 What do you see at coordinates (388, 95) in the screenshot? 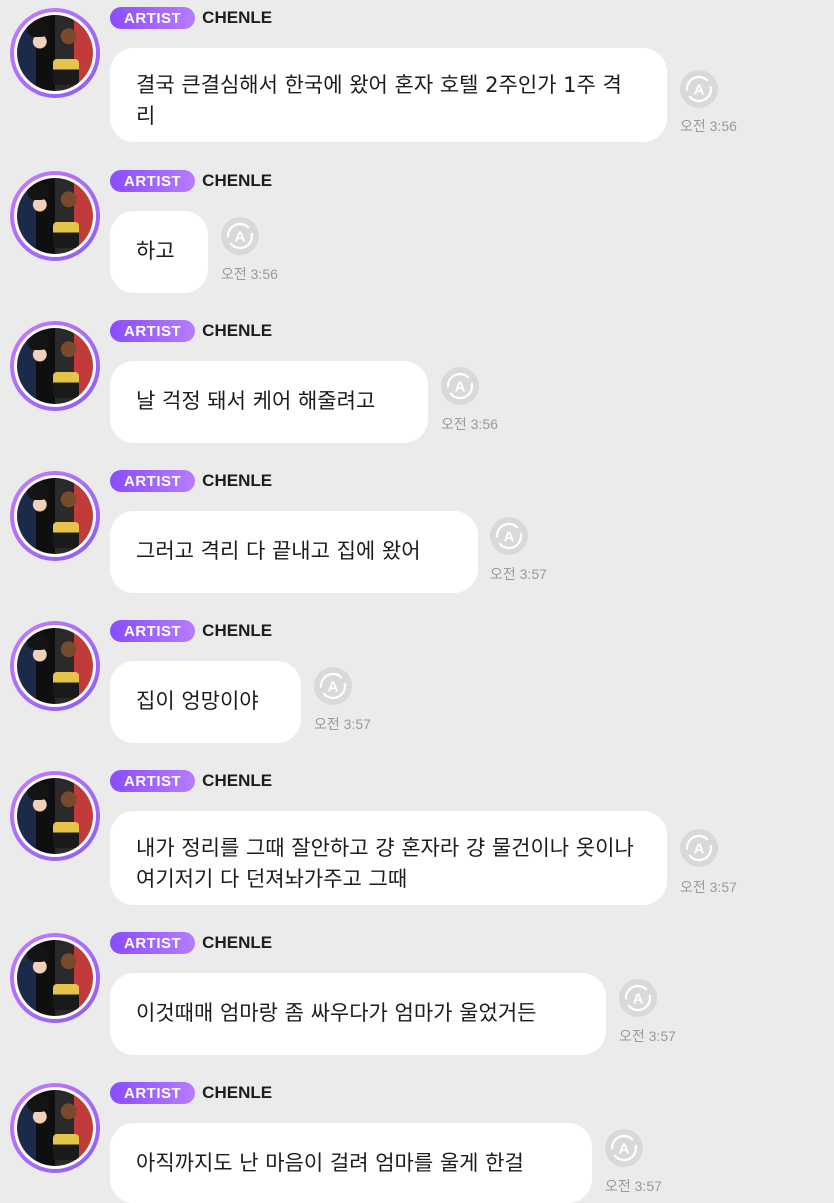
I see `message-bubble: 결국 큰결심해서 한국에 왔어 혼자 호텔 2주인가 1주 격리` at bounding box center [388, 95].